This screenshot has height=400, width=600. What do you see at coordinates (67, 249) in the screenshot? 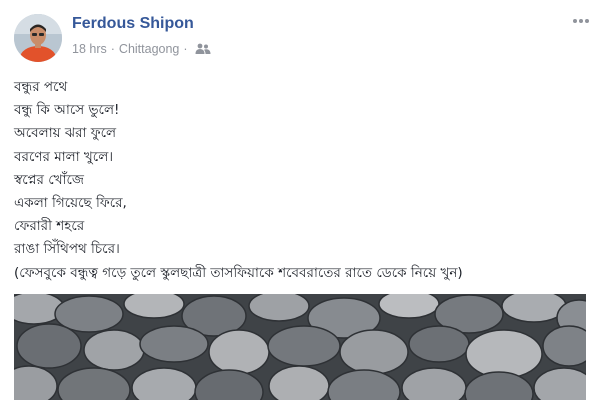
I see `post-text-line: রাঙা সিঁথিপথ চিরে।` at bounding box center [67, 249].